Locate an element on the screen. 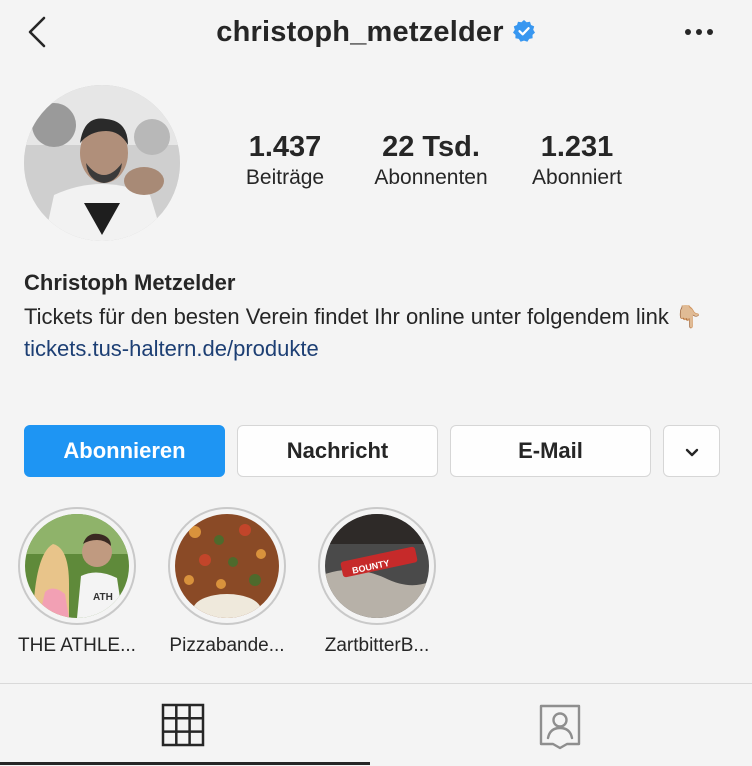 This screenshot has height=766, width=752. username-title: christoph_metzelder is located at coordinates (360, 32).